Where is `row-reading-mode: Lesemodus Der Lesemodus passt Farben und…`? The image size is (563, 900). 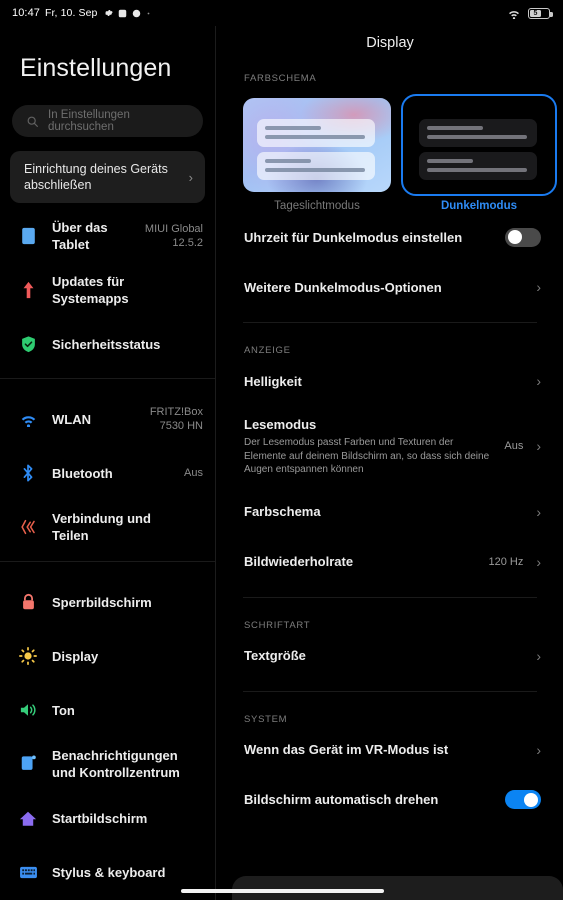
row-reading-mode: Lesemodus Der Lesemodus passt Farben und… is located at coordinates (390, 446).